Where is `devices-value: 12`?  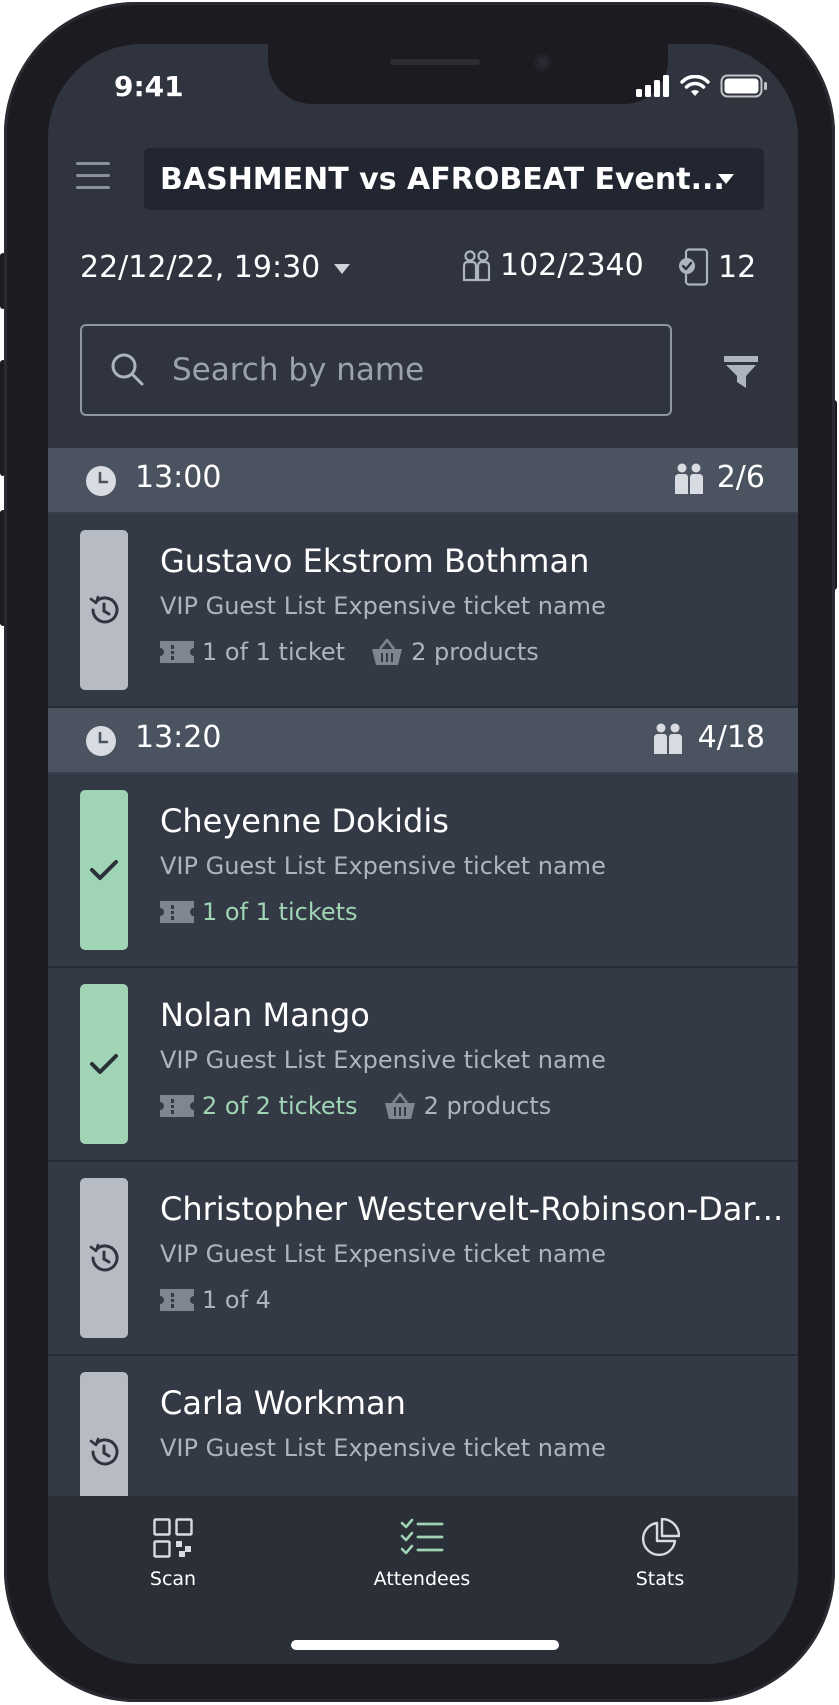
devices-value: 12 is located at coordinates (737, 267).